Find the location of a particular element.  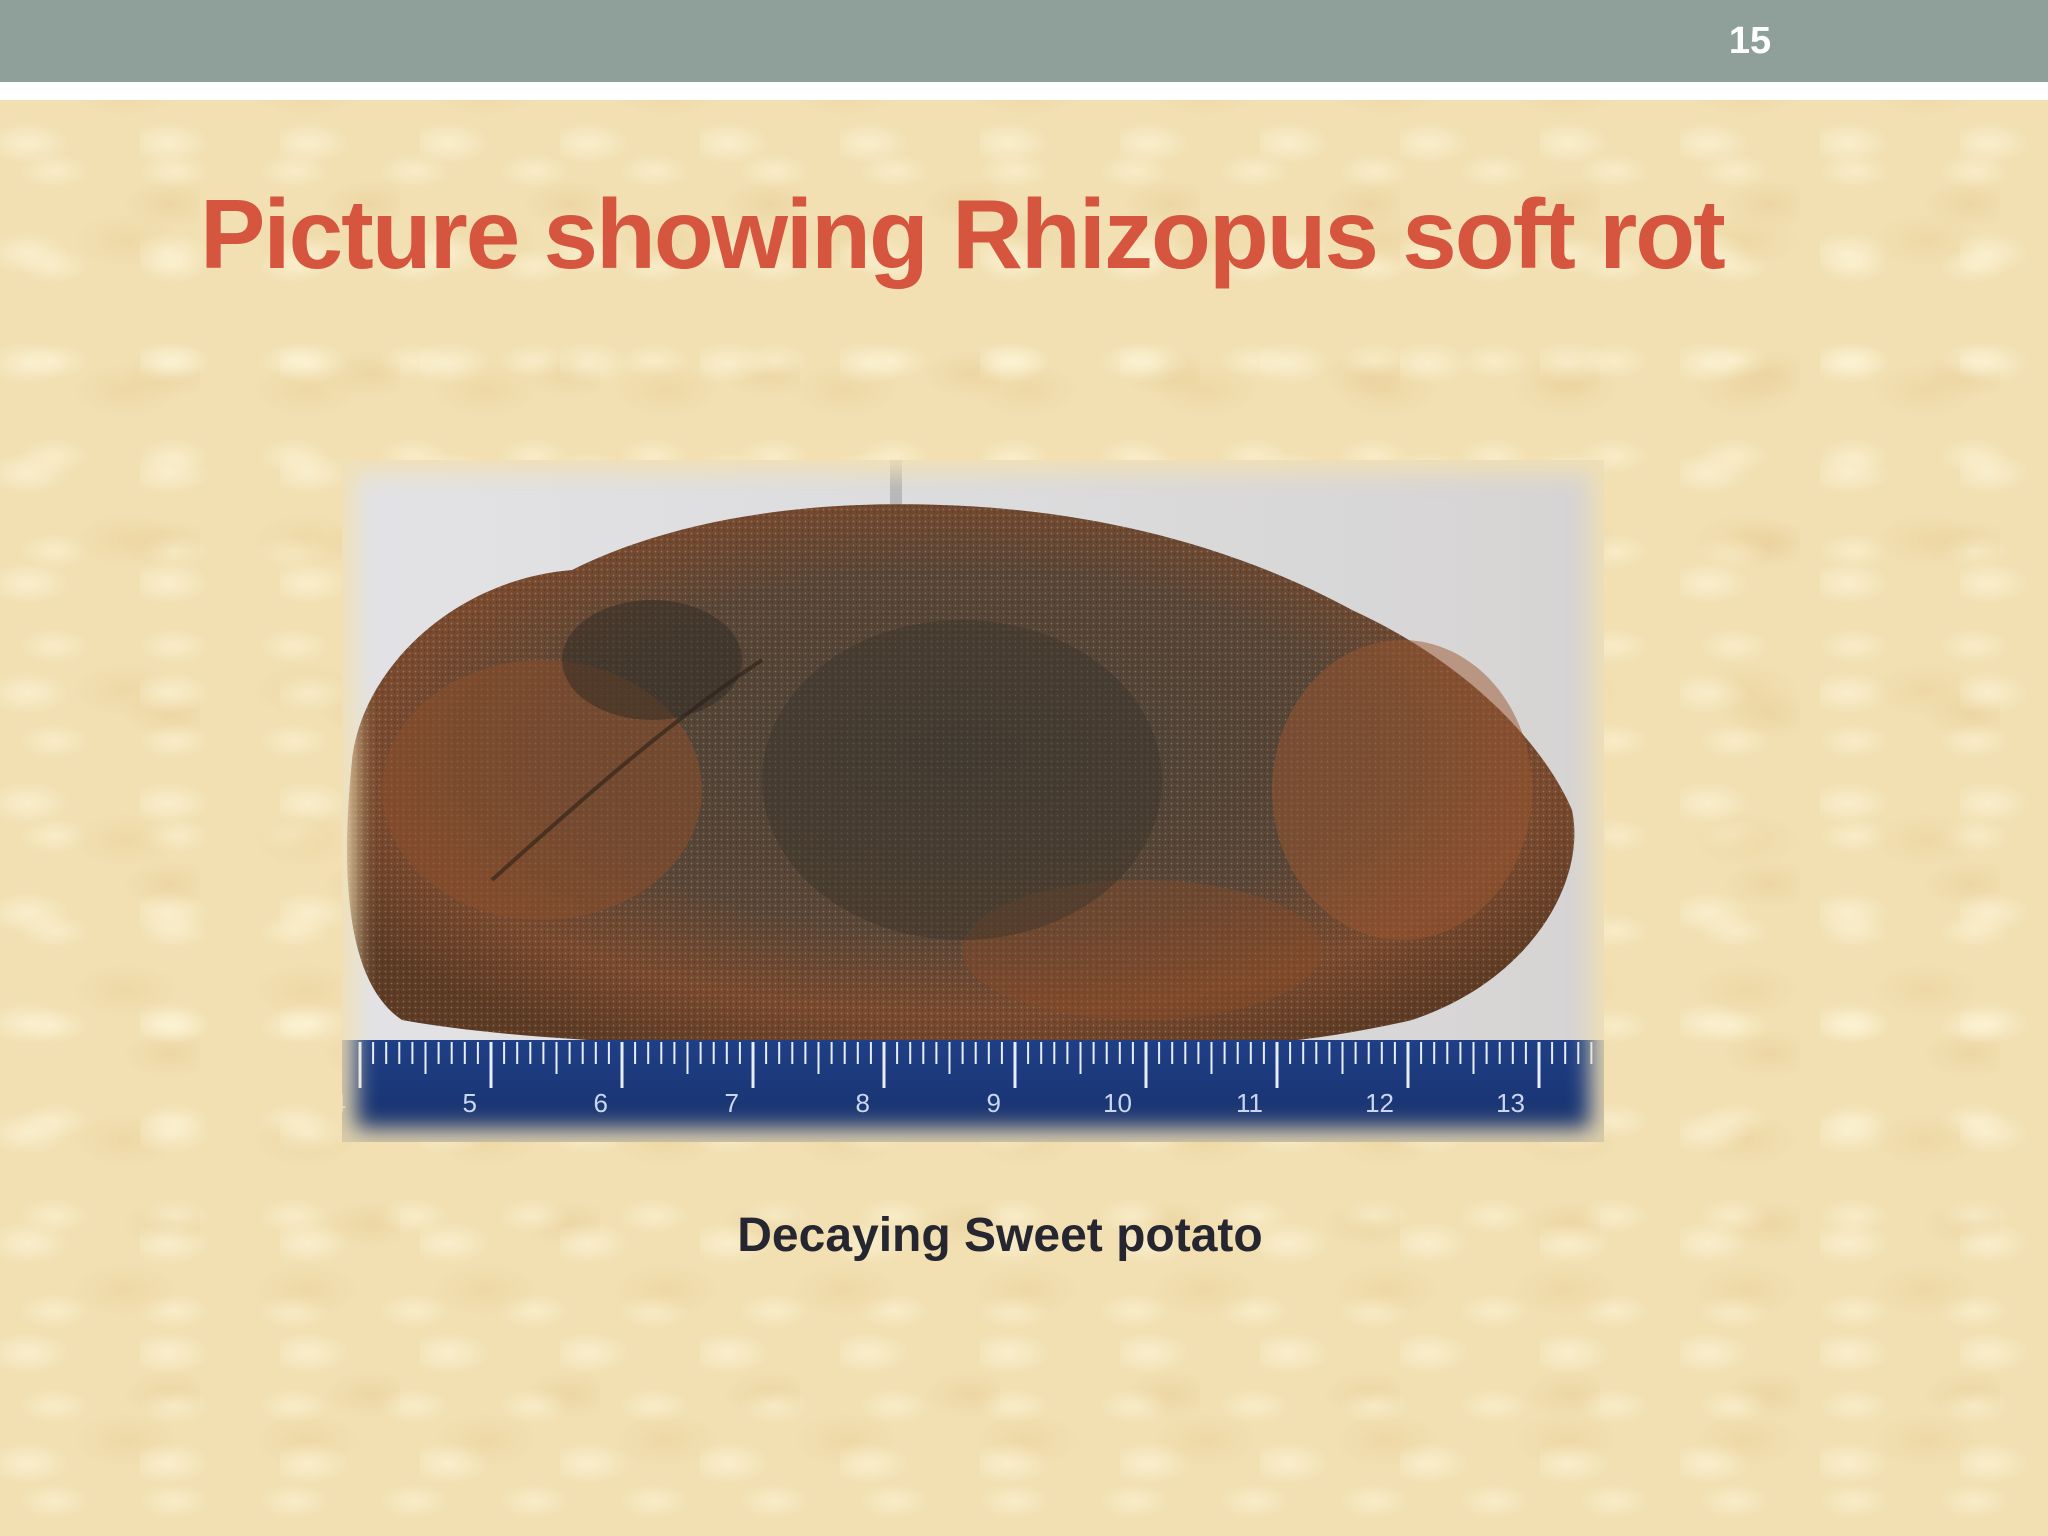

slide-title: Picture showing Rhizopus soft rot is located at coordinates (963, 234).